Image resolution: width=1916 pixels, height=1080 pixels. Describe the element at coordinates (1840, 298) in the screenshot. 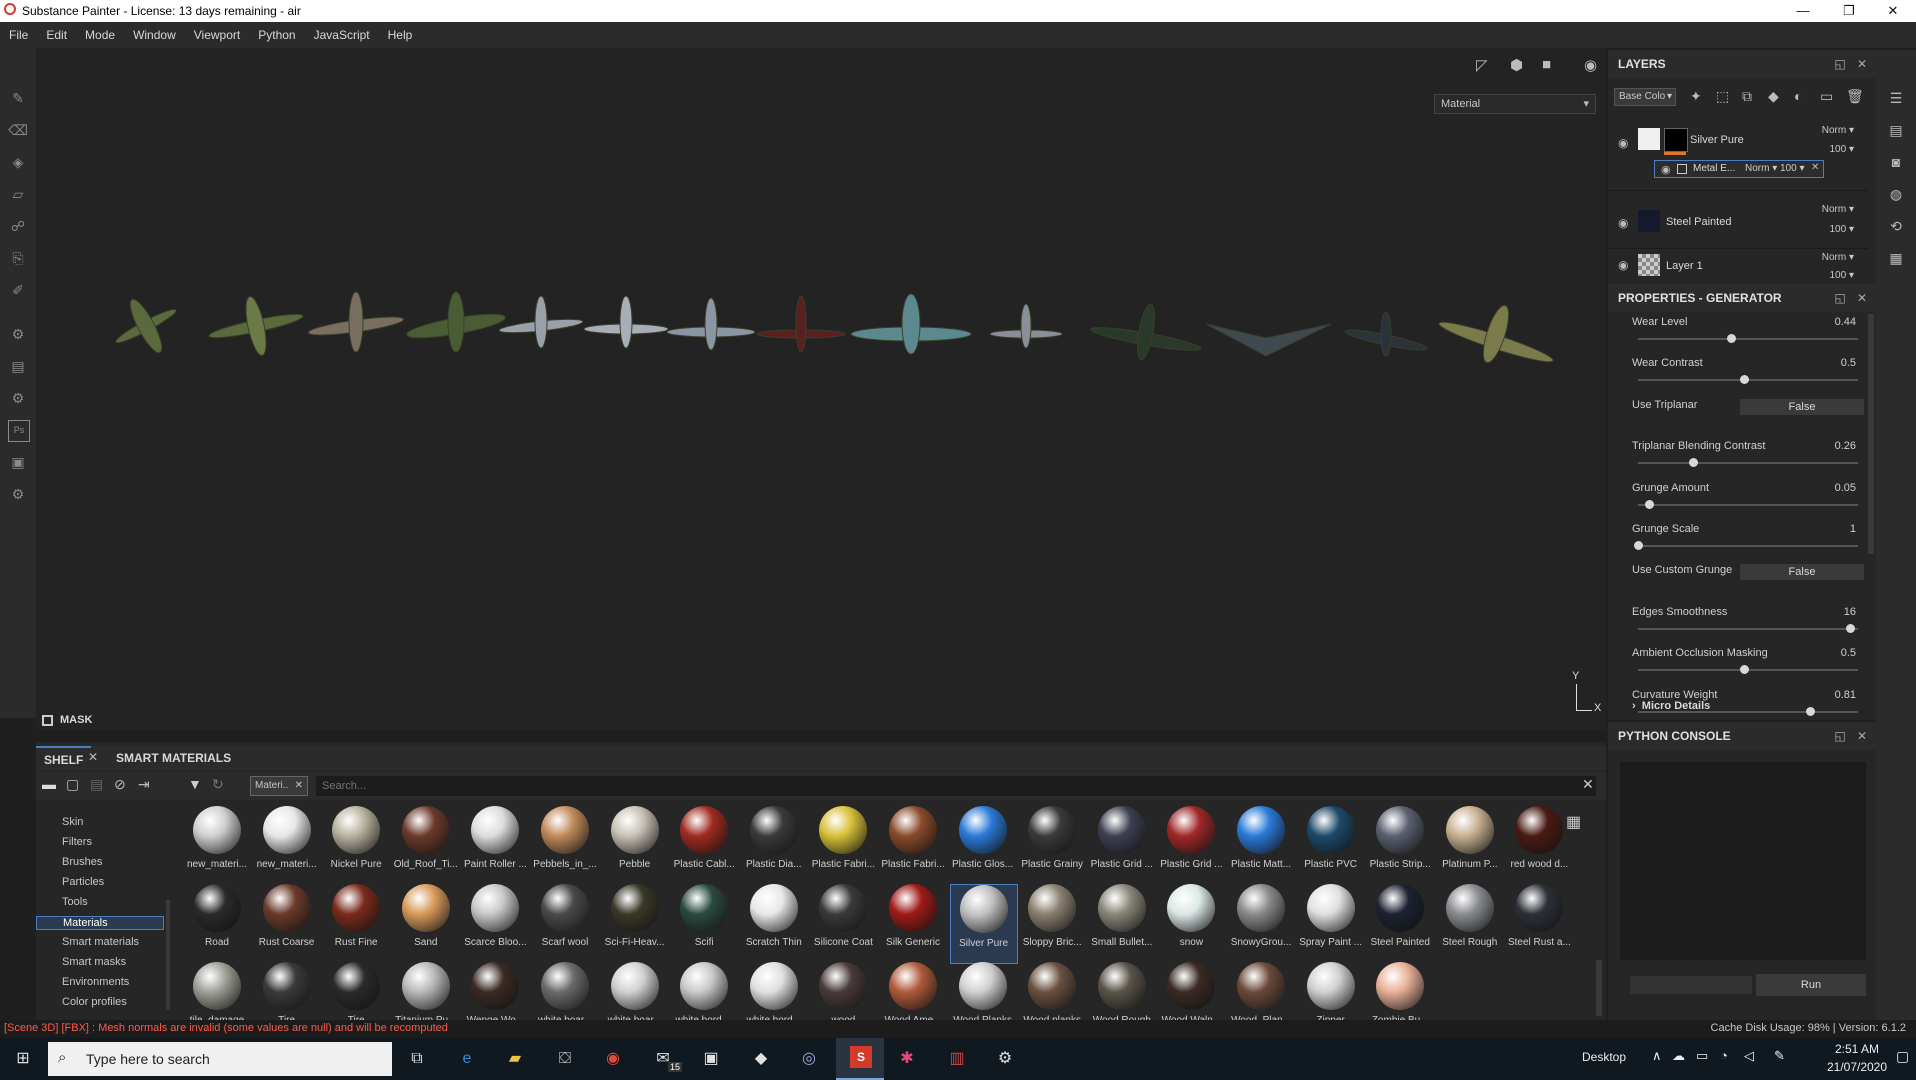

I see `float-panel-icon: ◱` at that location.